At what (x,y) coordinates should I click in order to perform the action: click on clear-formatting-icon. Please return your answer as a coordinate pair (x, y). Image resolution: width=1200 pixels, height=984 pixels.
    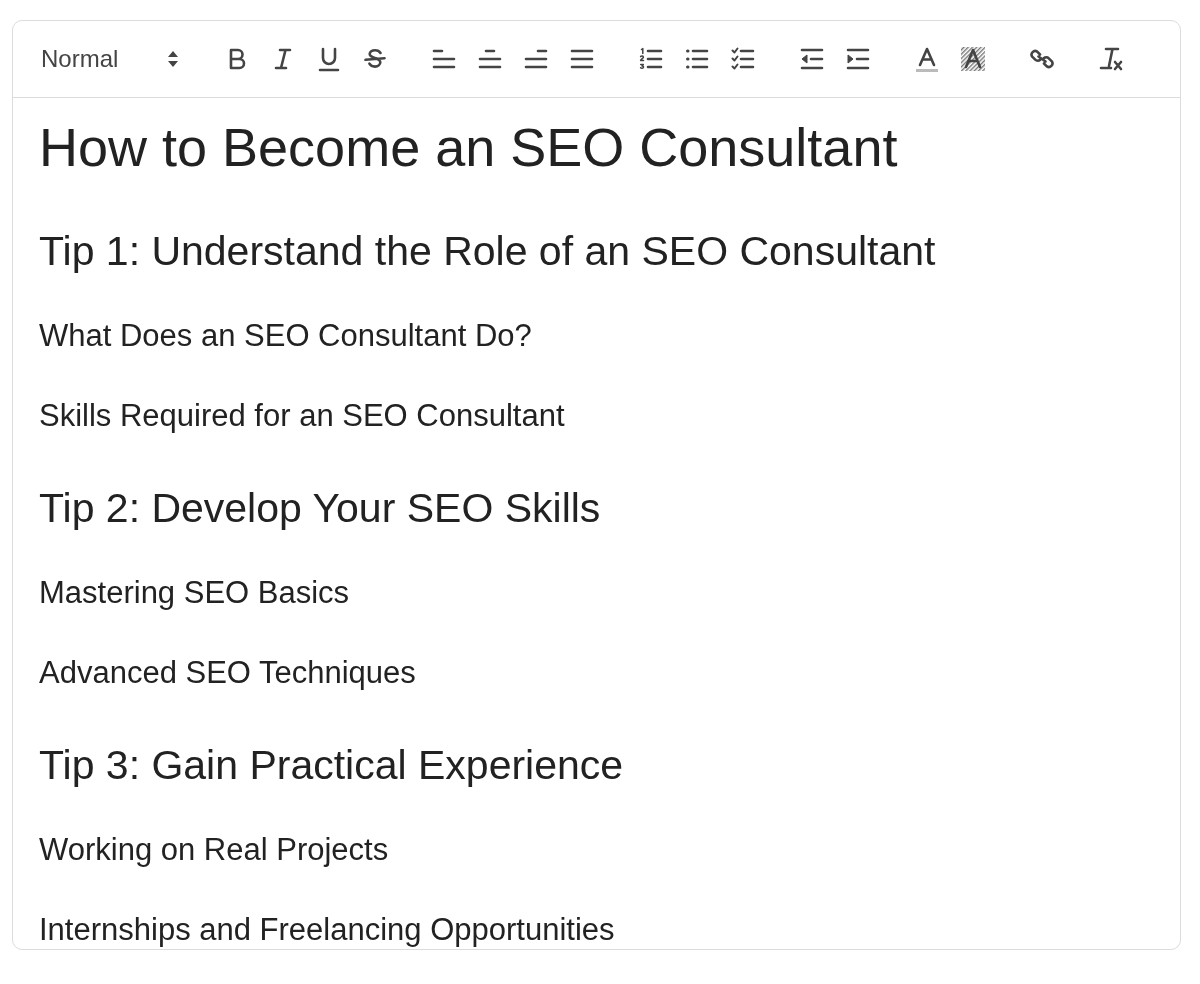
    Looking at the image, I should click on (1111, 59).